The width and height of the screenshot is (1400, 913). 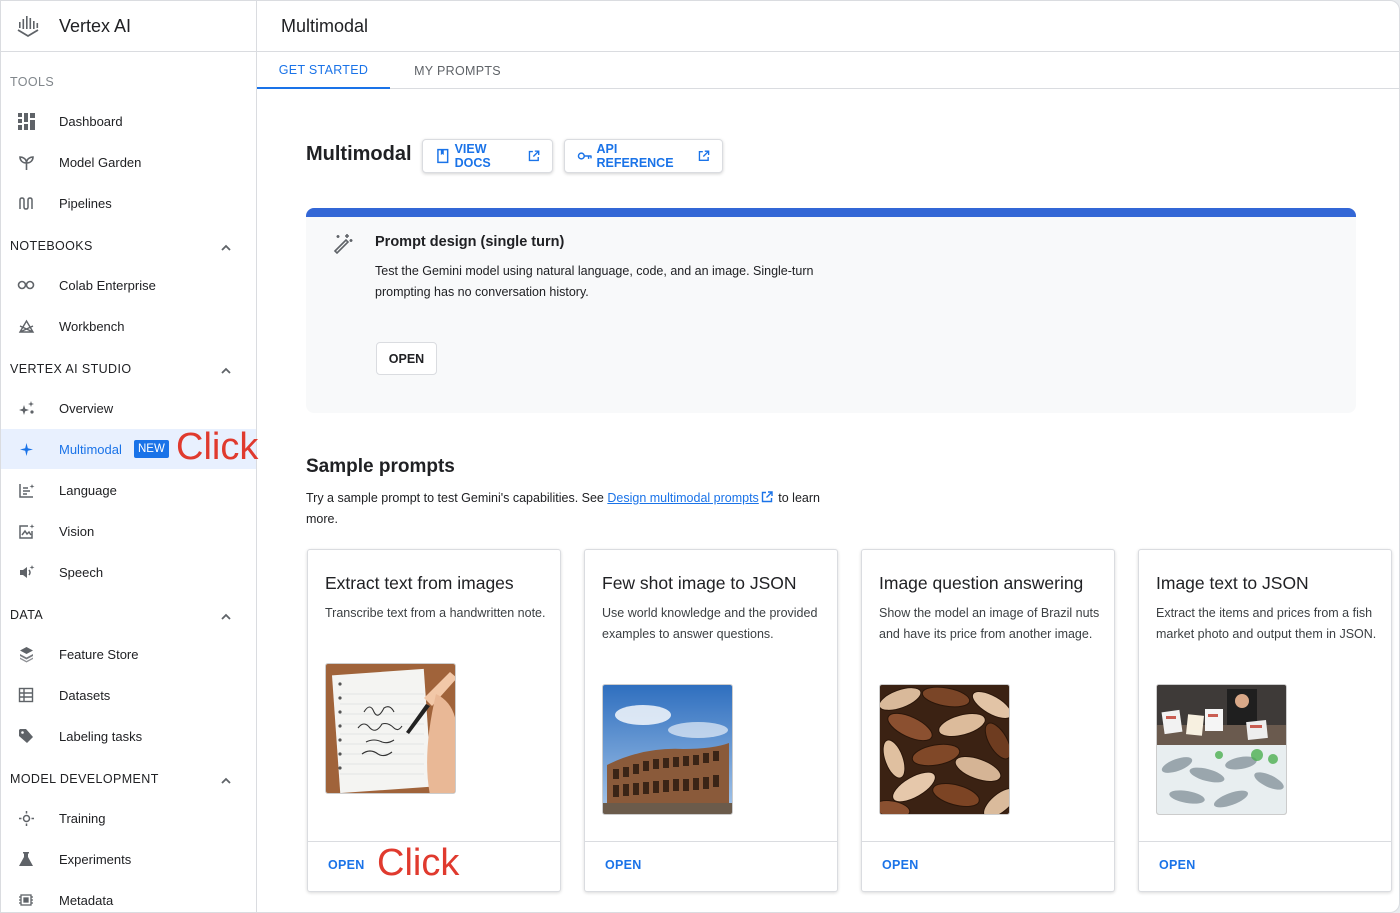 What do you see at coordinates (128, 572) in the screenshot?
I see `sidebar-item-speech: Speech` at bounding box center [128, 572].